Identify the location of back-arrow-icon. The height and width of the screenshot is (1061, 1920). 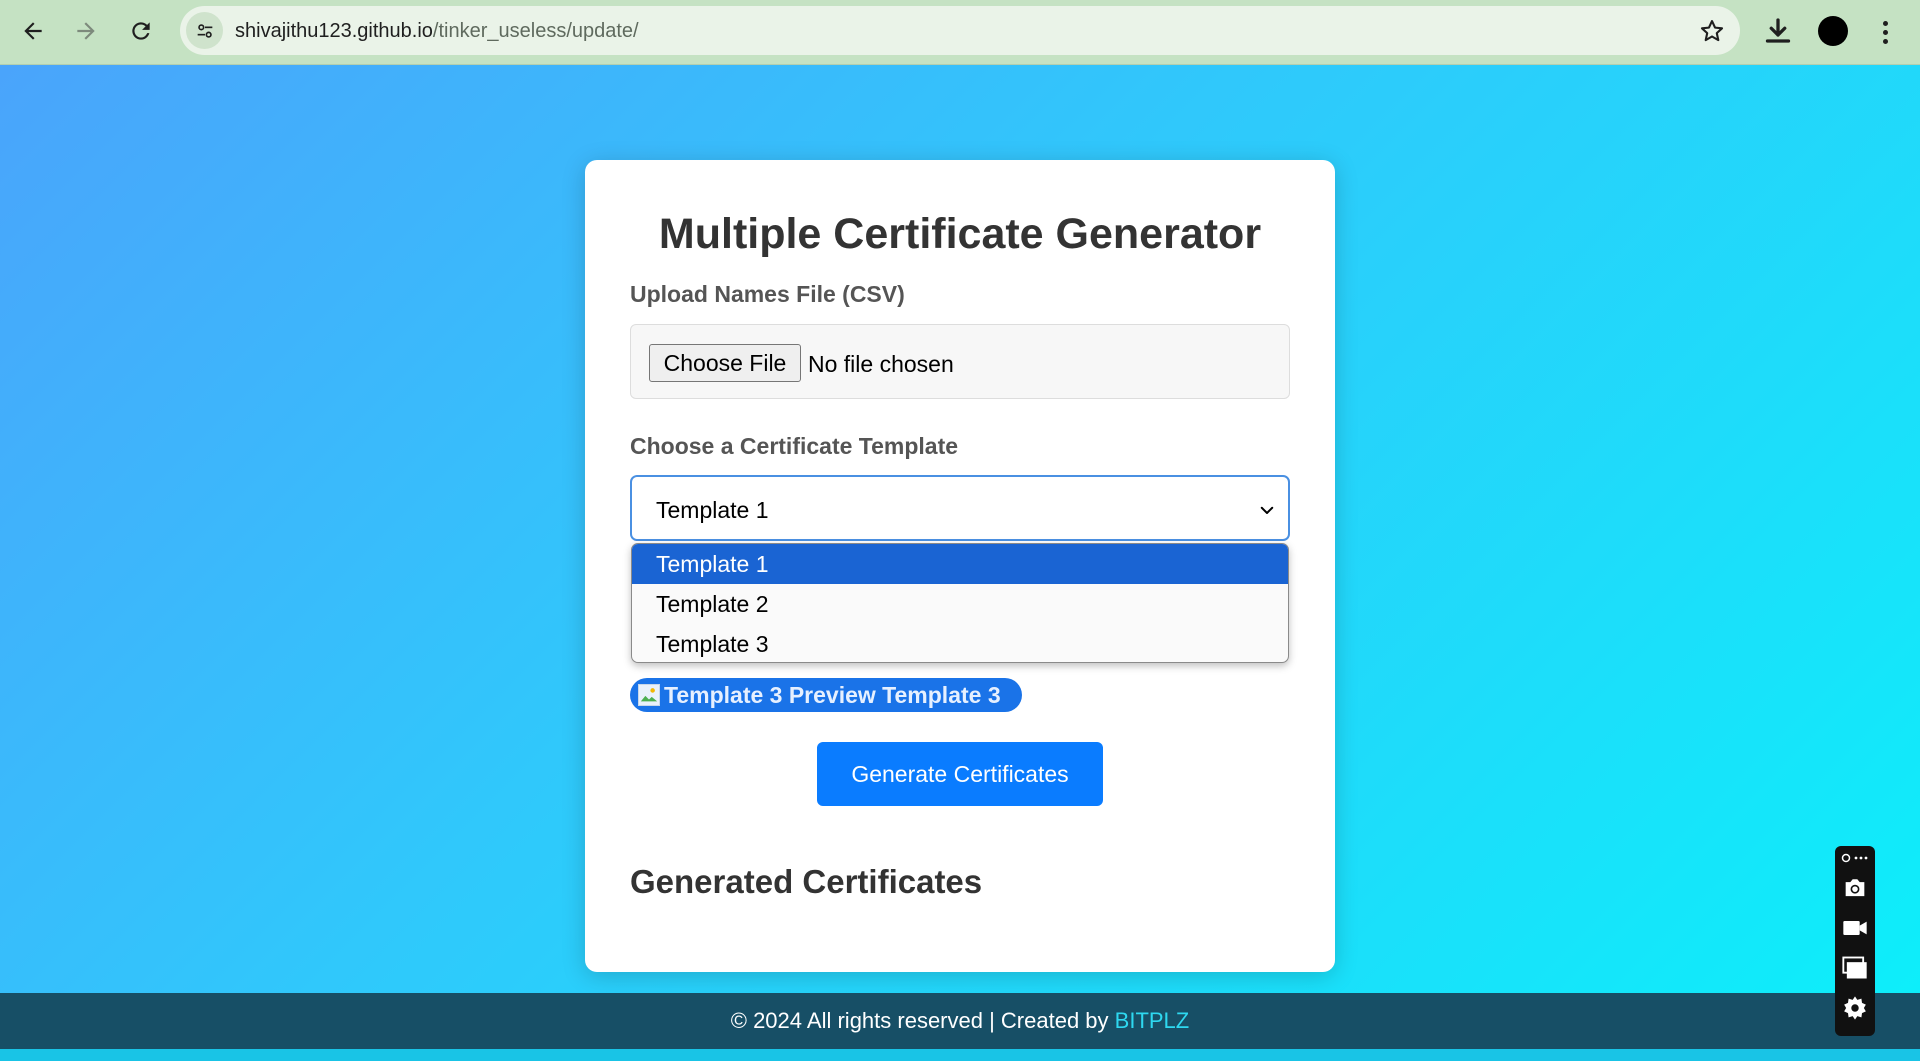
(33, 31).